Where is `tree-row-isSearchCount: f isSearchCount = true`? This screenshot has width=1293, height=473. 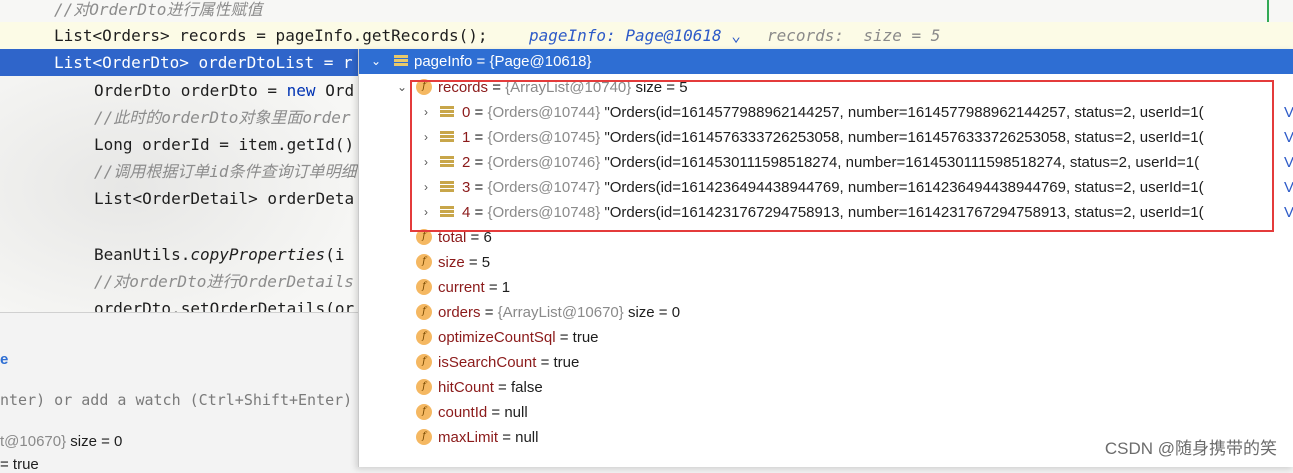 tree-row-isSearchCount: f isSearchCount = true is located at coordinates (826, 362).